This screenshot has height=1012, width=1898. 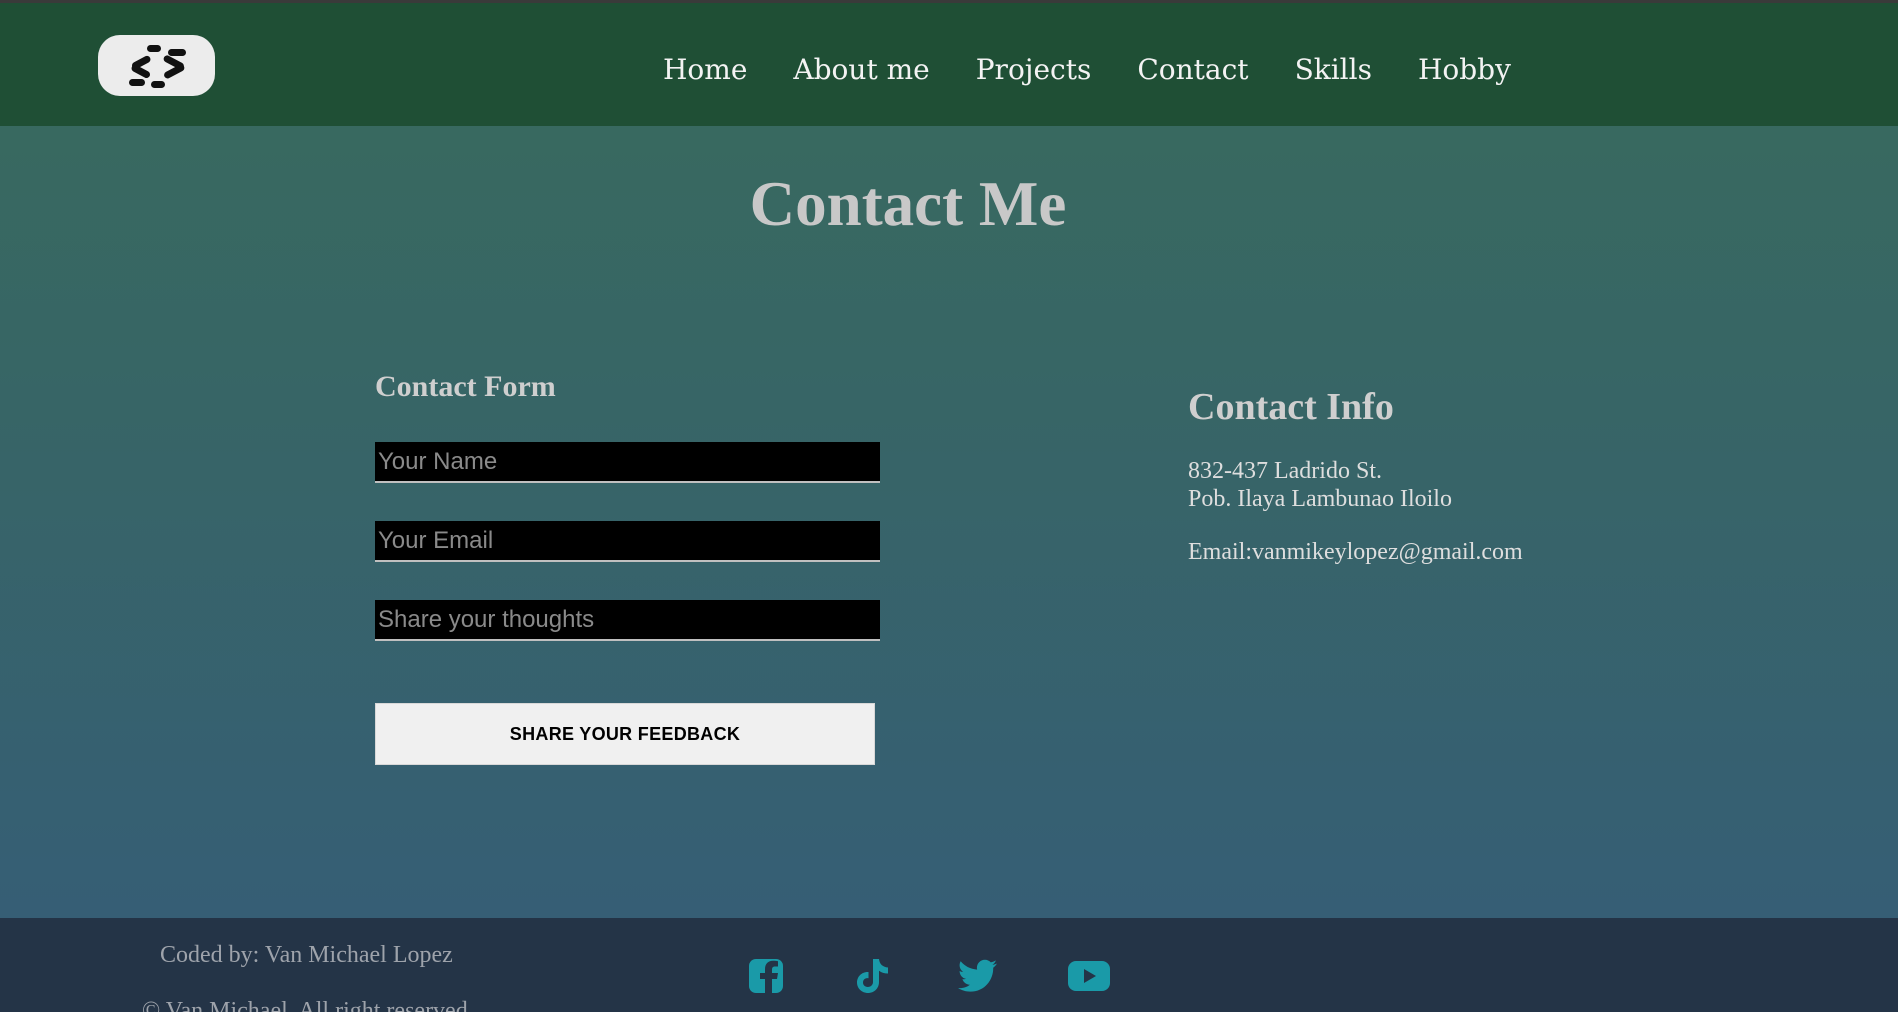 I want to click on contact-info-title: Contact Info, so click(x=1291, y=407).